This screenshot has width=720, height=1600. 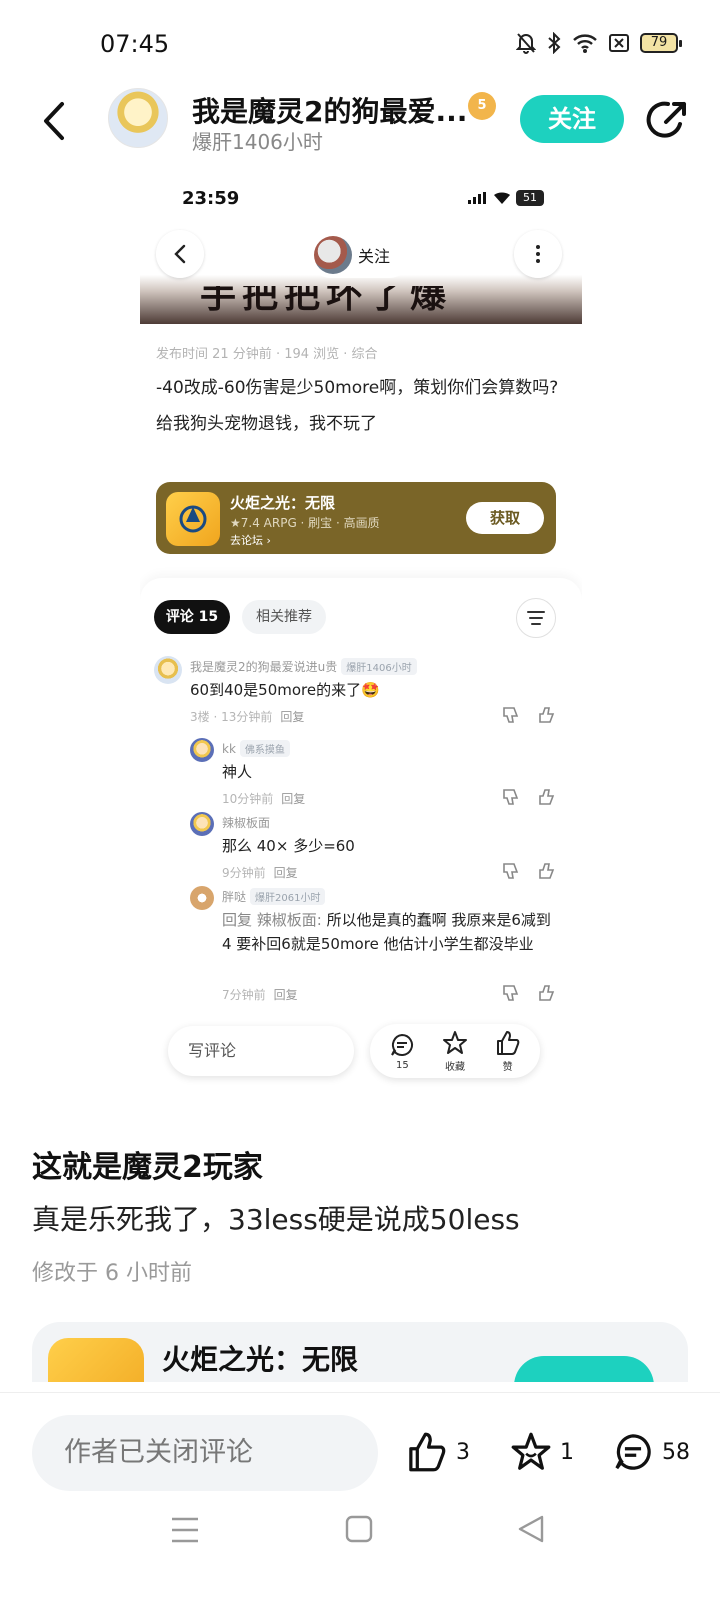 I want to click on author-avatar, so click(x=138, y=118).